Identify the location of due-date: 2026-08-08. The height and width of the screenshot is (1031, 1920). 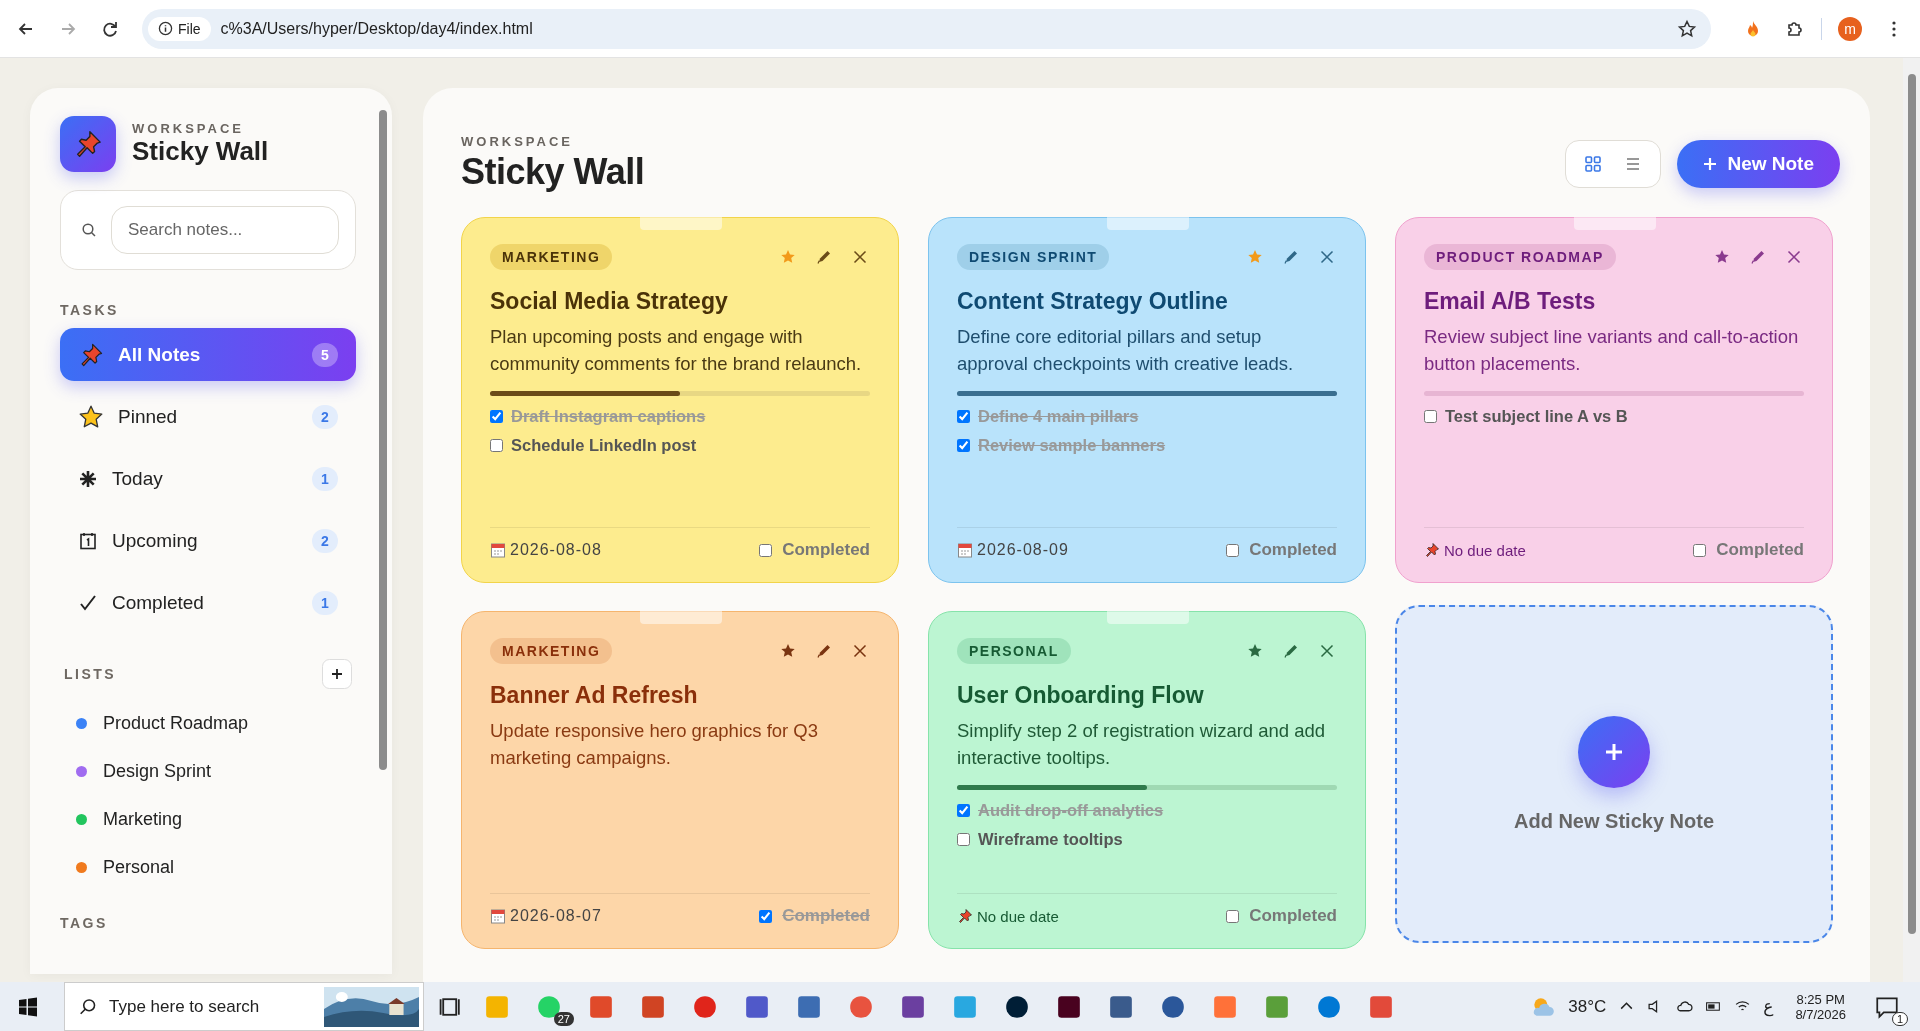
(546, 550).